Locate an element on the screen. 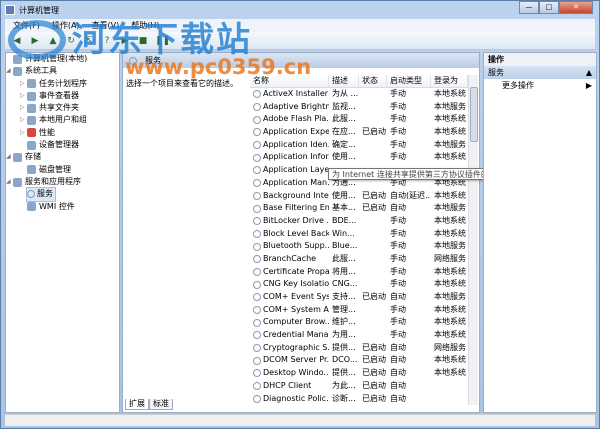  service-row: ActiveX Installer ...为从 ... 手动 本地系统 is located at coordinates (359, 94).